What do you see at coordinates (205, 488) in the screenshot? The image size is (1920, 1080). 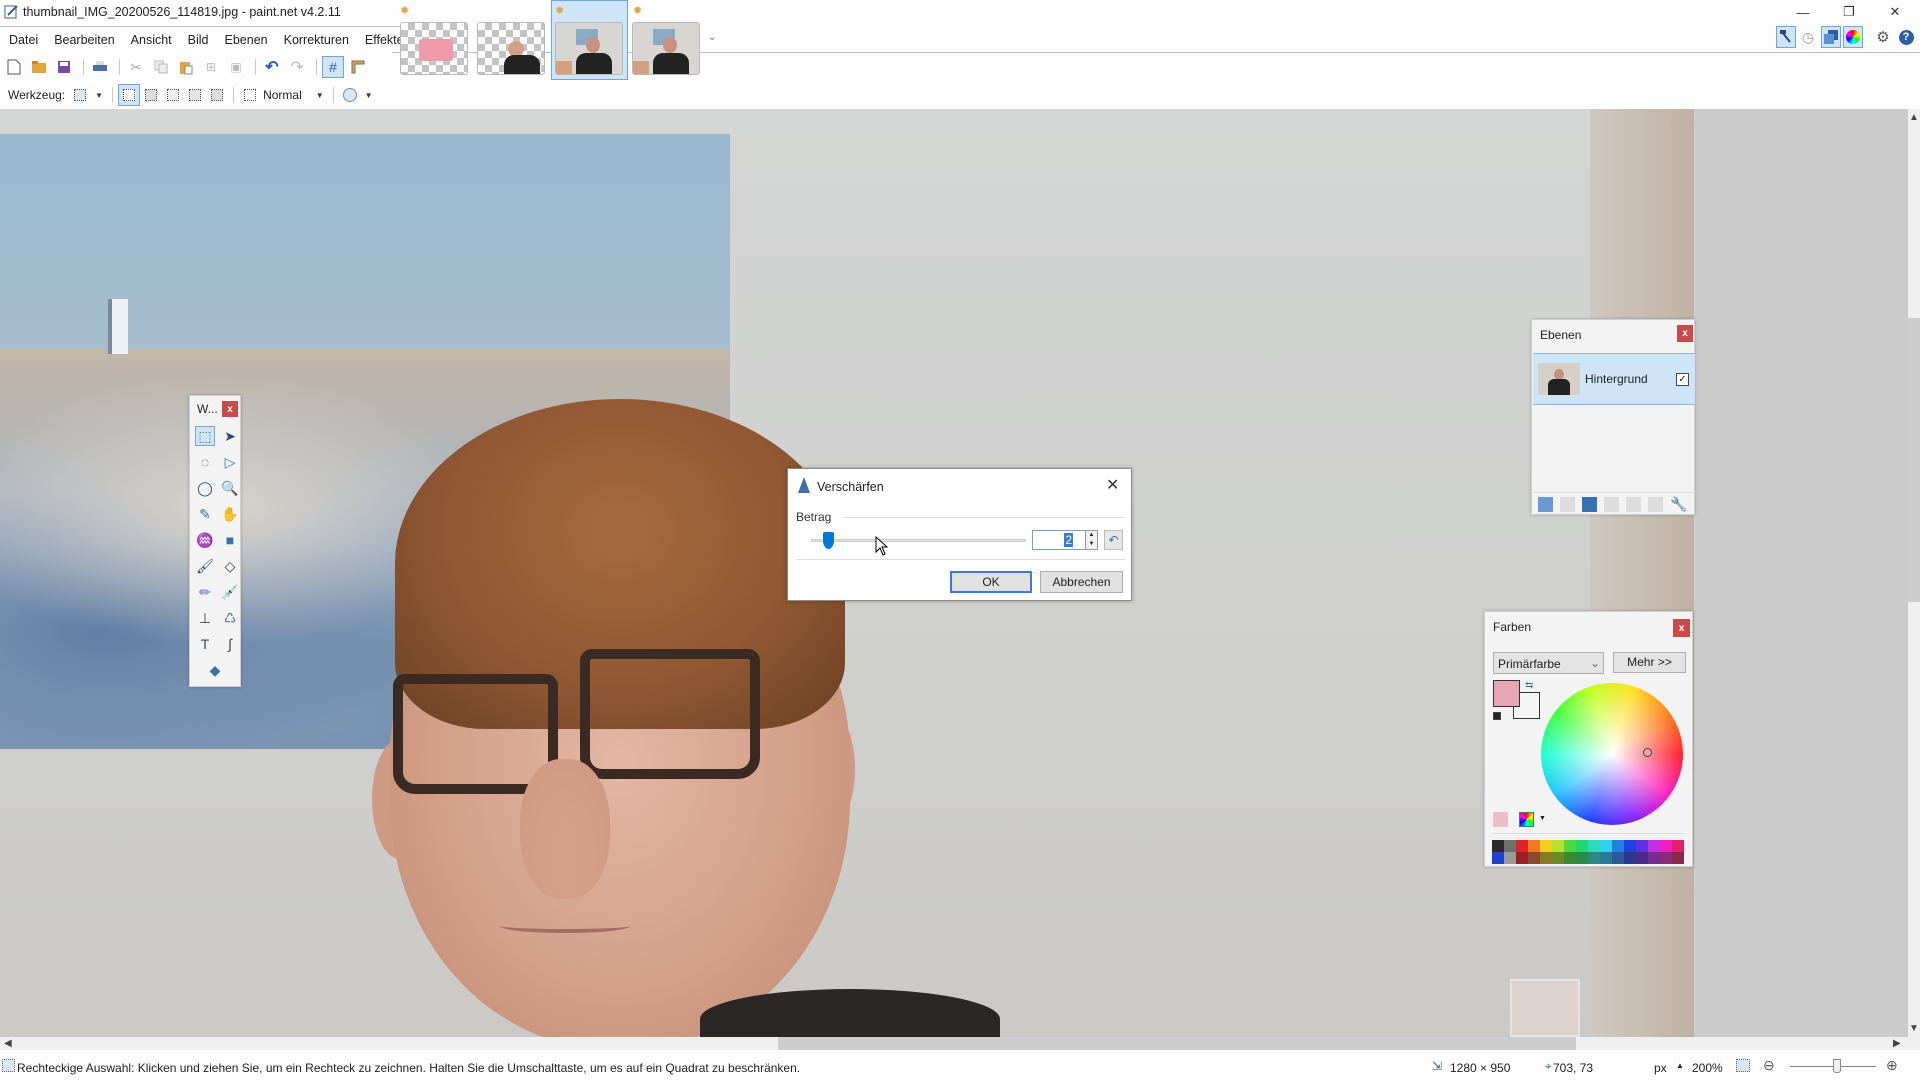 I see `ellipse-select-tool: ◯` at bounding box center [205, 488].